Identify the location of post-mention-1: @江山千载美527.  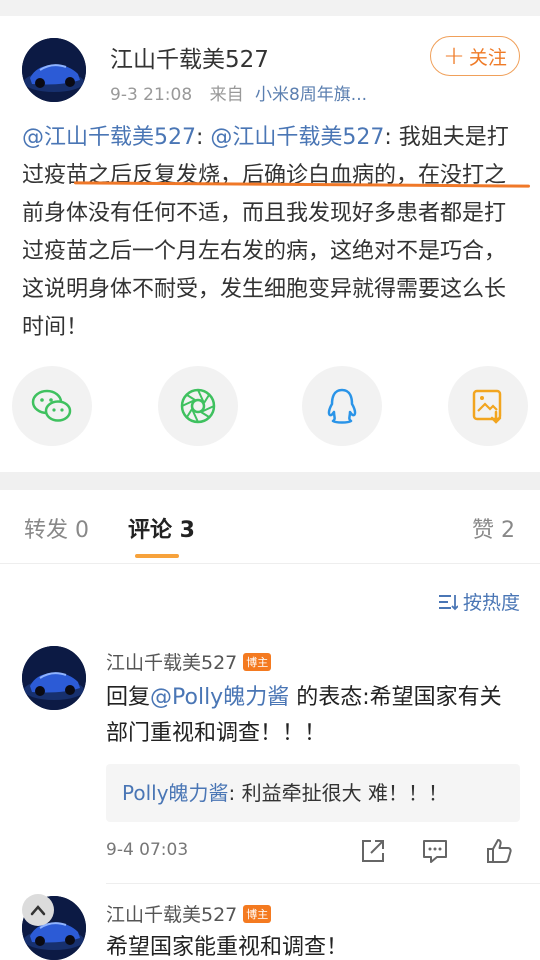
(109, 137).